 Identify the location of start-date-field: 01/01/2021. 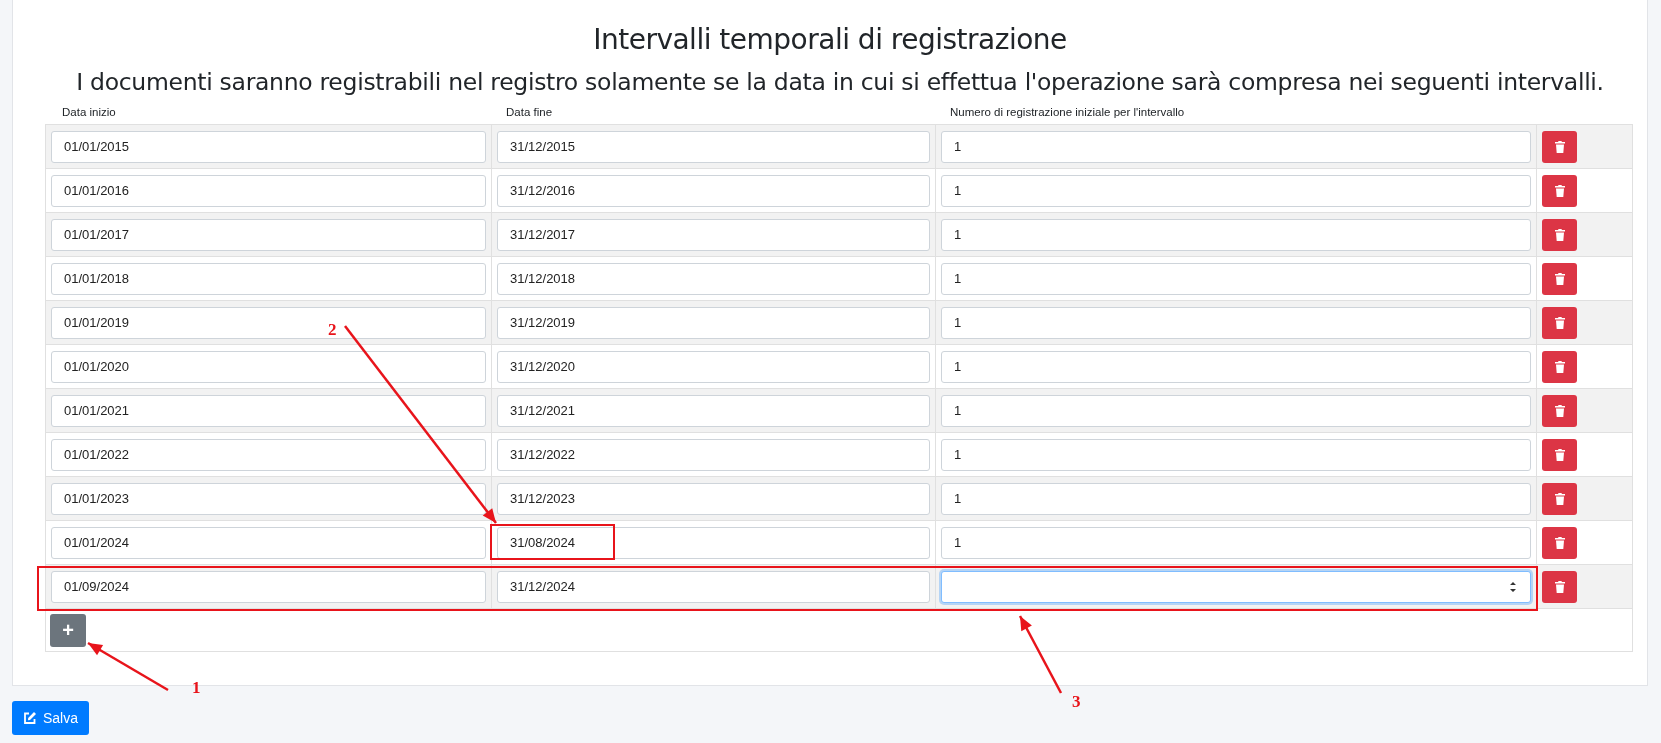
(268, 410).